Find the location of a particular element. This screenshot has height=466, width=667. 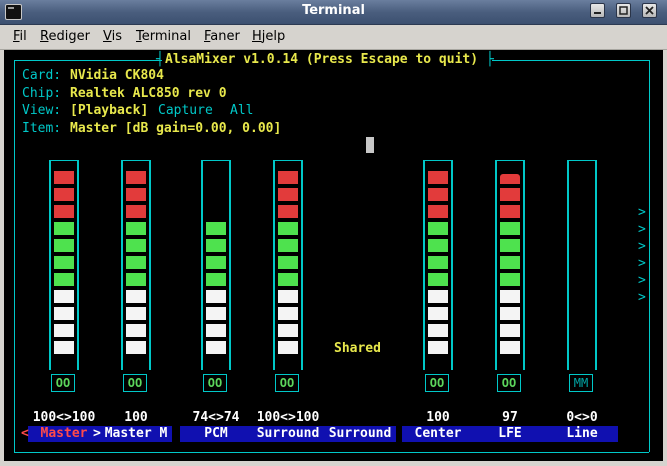

frame-bottom is located at coordinates (331, 452).